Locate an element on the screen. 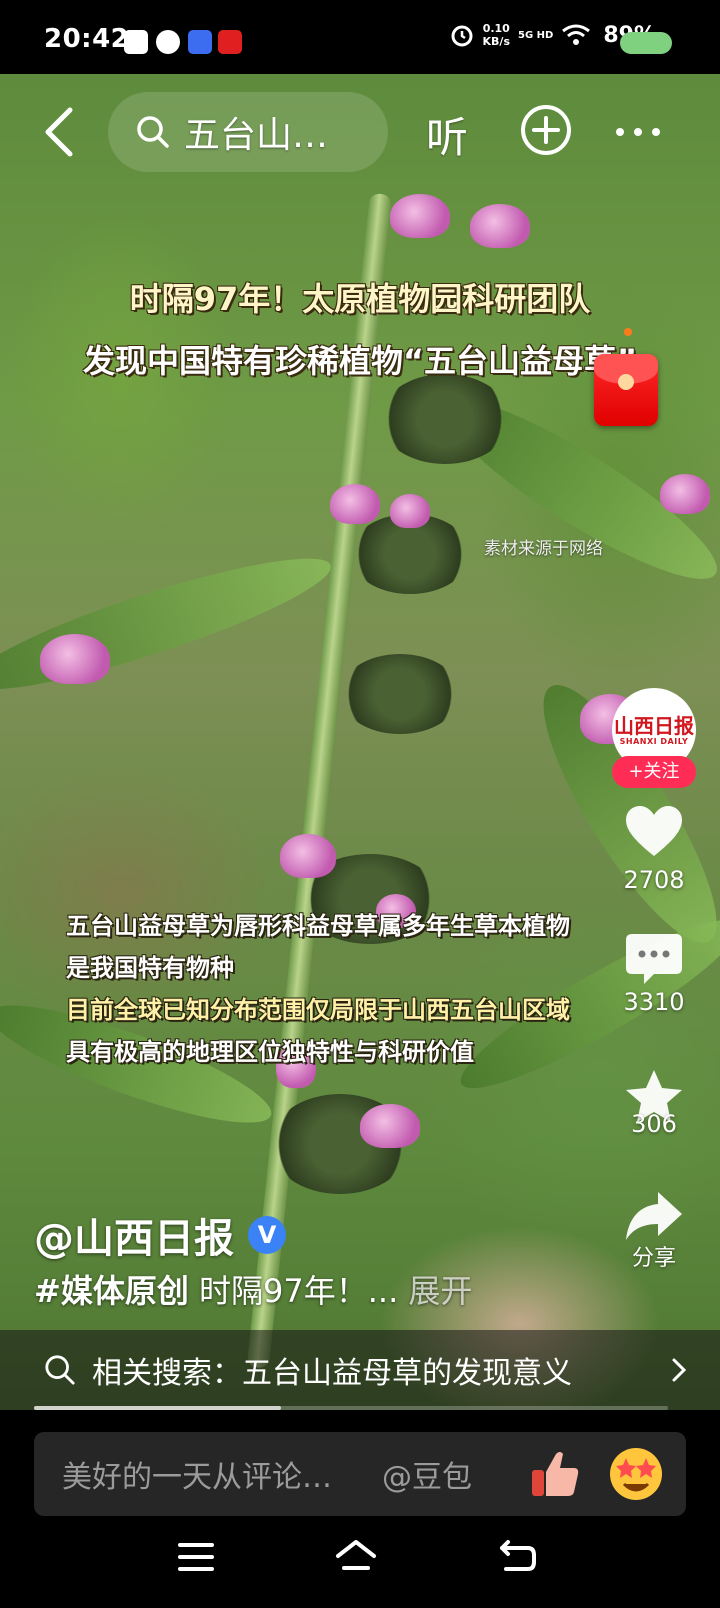 The width and height of the screenshot is (720, 1608). expand-link: 展开 is located at coordinates (435, 1291).